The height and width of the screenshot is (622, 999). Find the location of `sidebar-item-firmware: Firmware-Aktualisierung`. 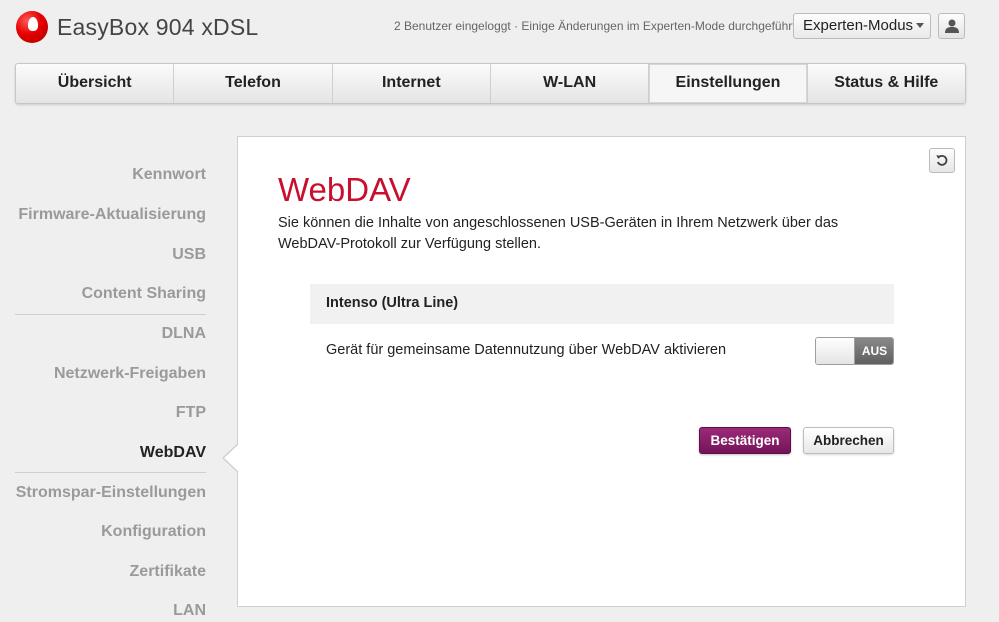

sidebar-item-firmware: Firmware-Aktualisierung is located at coordinates (112, 215).